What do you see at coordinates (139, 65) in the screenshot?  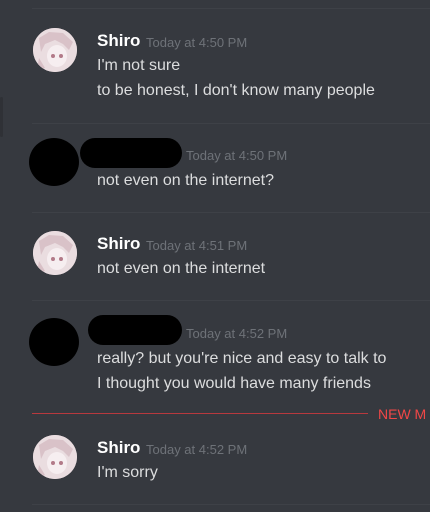 I see `message-text: I'm not sure` at bounding box center [139, 65].